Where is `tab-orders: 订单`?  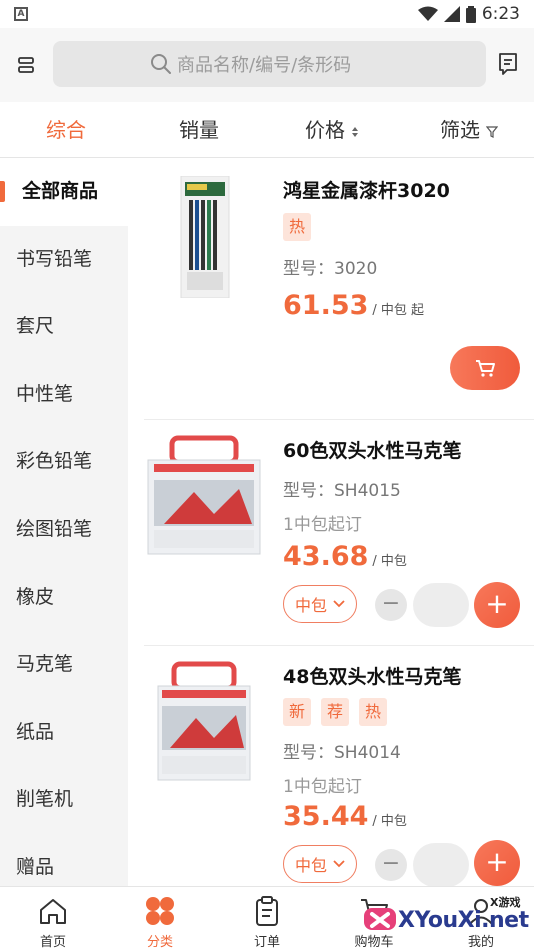
tab-orders: 订单 is located at coordinates (267, 918).